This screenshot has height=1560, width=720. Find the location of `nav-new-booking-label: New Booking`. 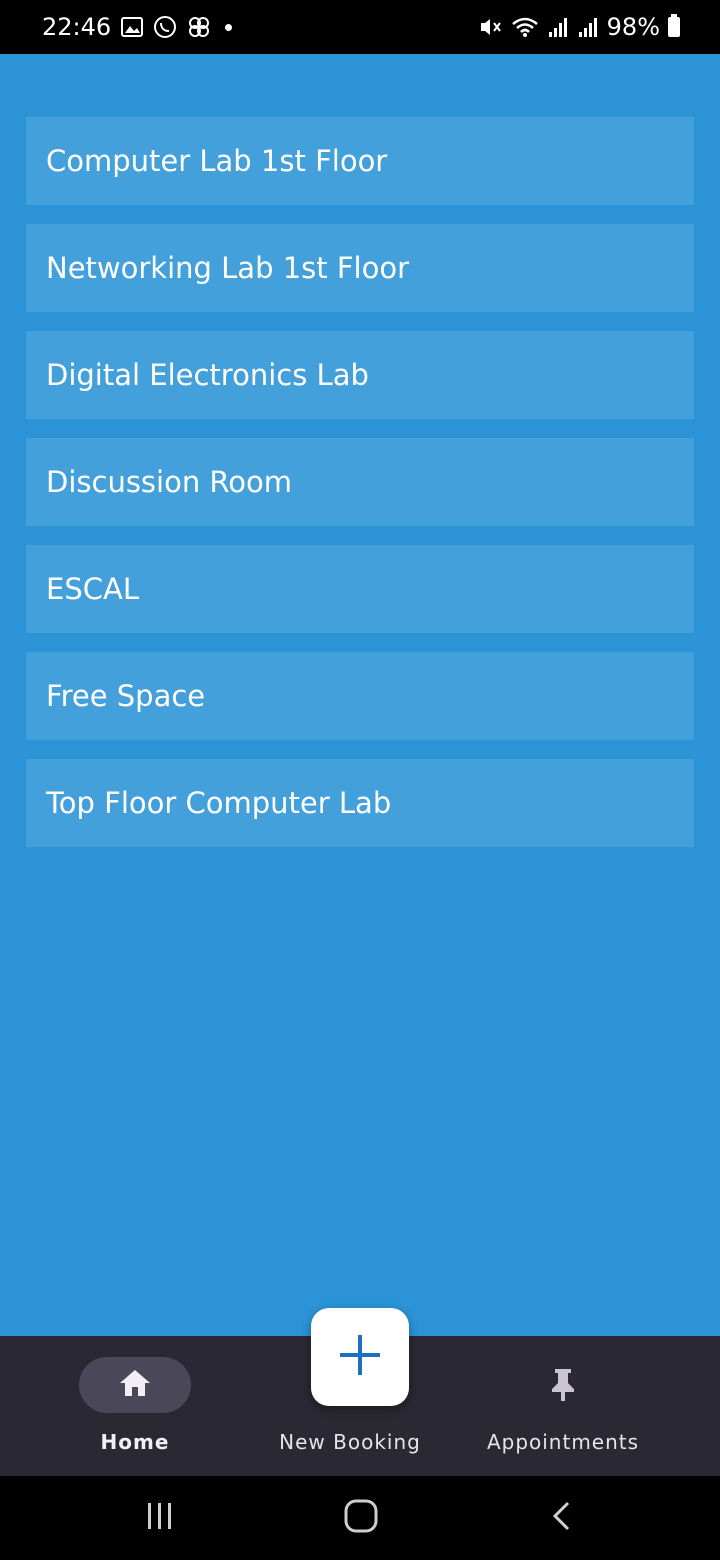

nav-new-booking-label: New Booking is located at coordinates (350, 1442).